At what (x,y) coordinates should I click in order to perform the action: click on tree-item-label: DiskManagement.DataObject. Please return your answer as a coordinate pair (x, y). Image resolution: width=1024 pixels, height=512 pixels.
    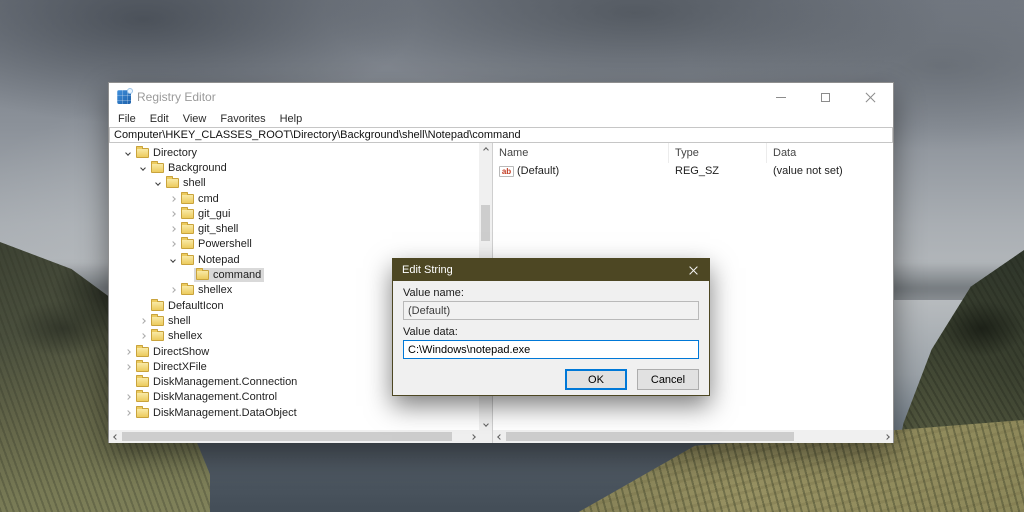
    Looking at the image, I should click on (225, 412).